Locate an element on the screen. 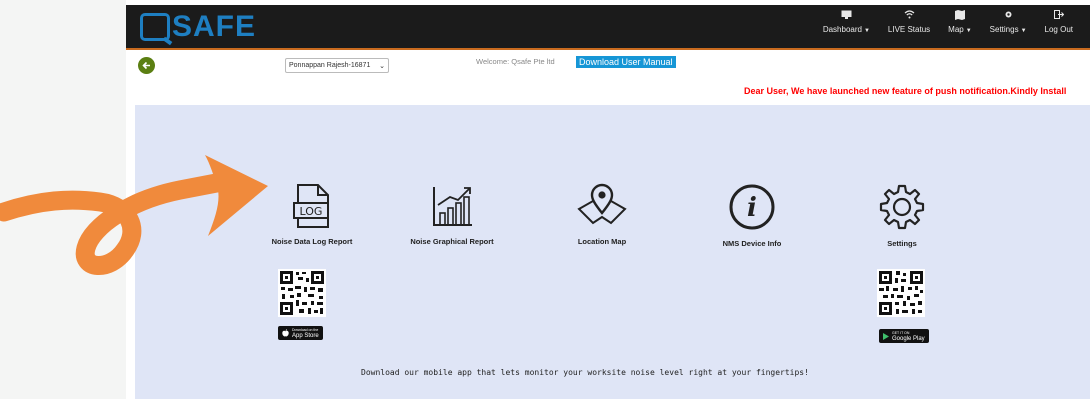 Image resolution: width=1090 pixels, height=399 pixels. nav-dashboard: Dashboard ▼ is located at coordinates (846, 21).